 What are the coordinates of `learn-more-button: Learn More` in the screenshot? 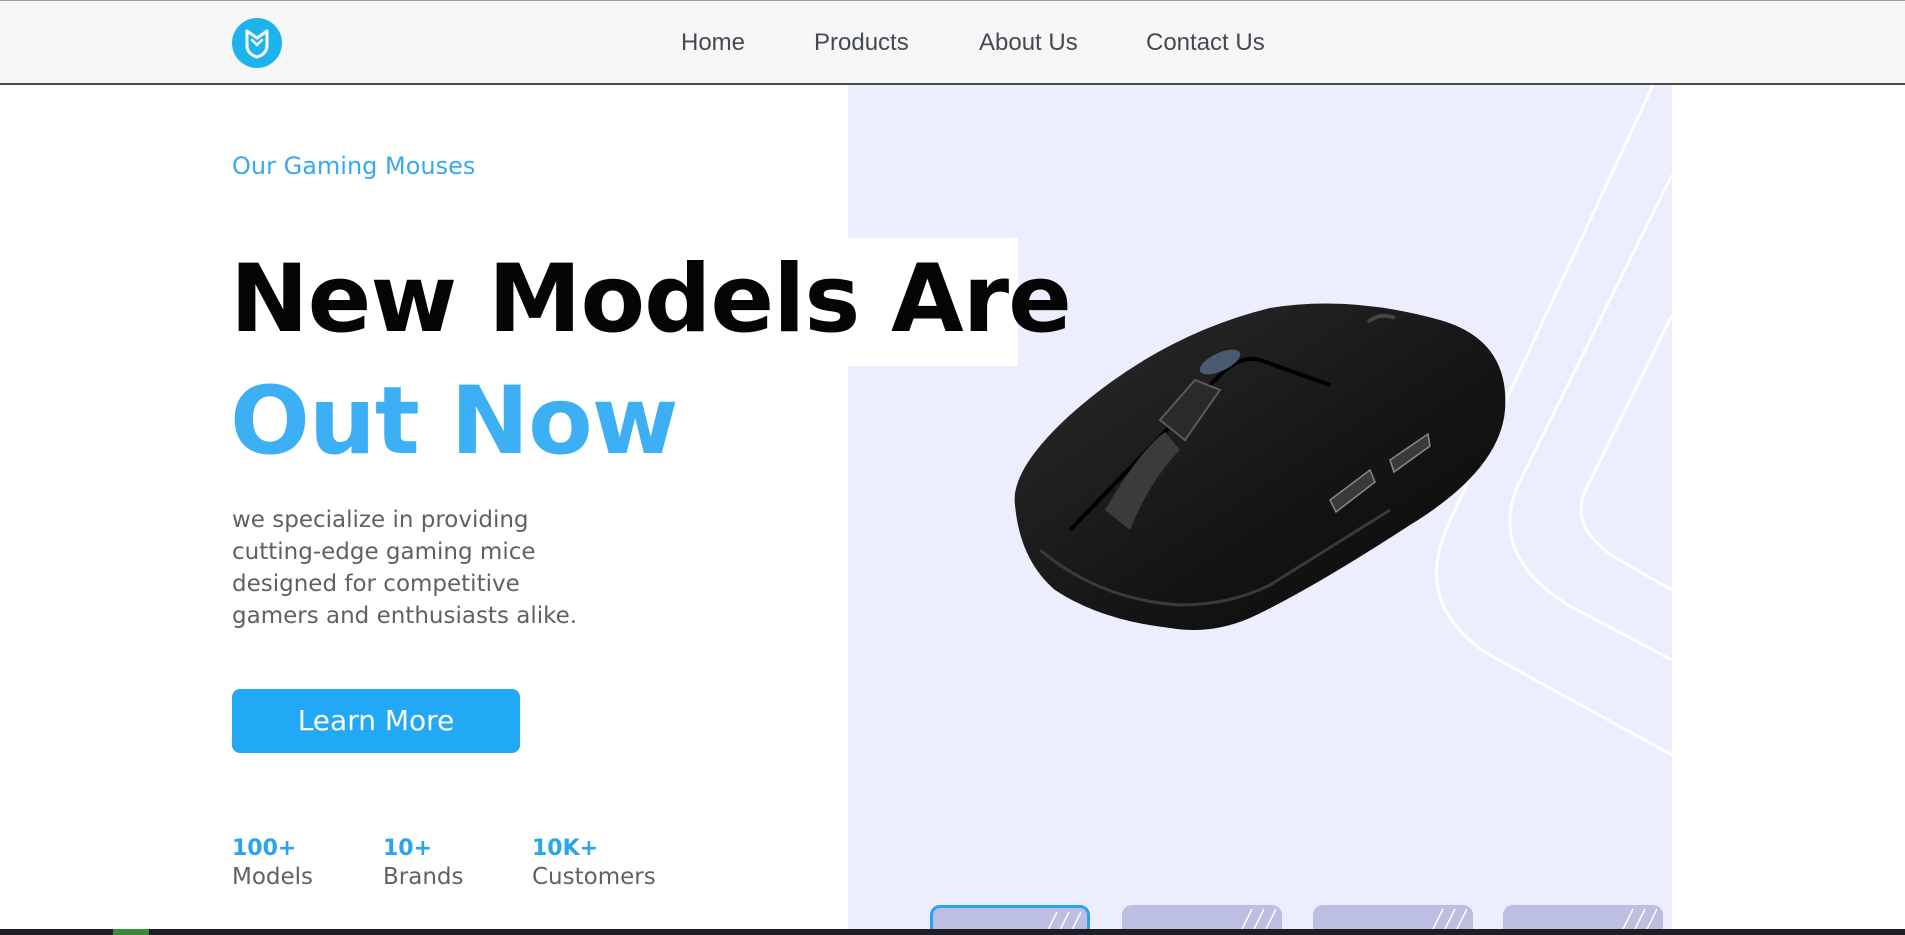 It's located at (376, 721).